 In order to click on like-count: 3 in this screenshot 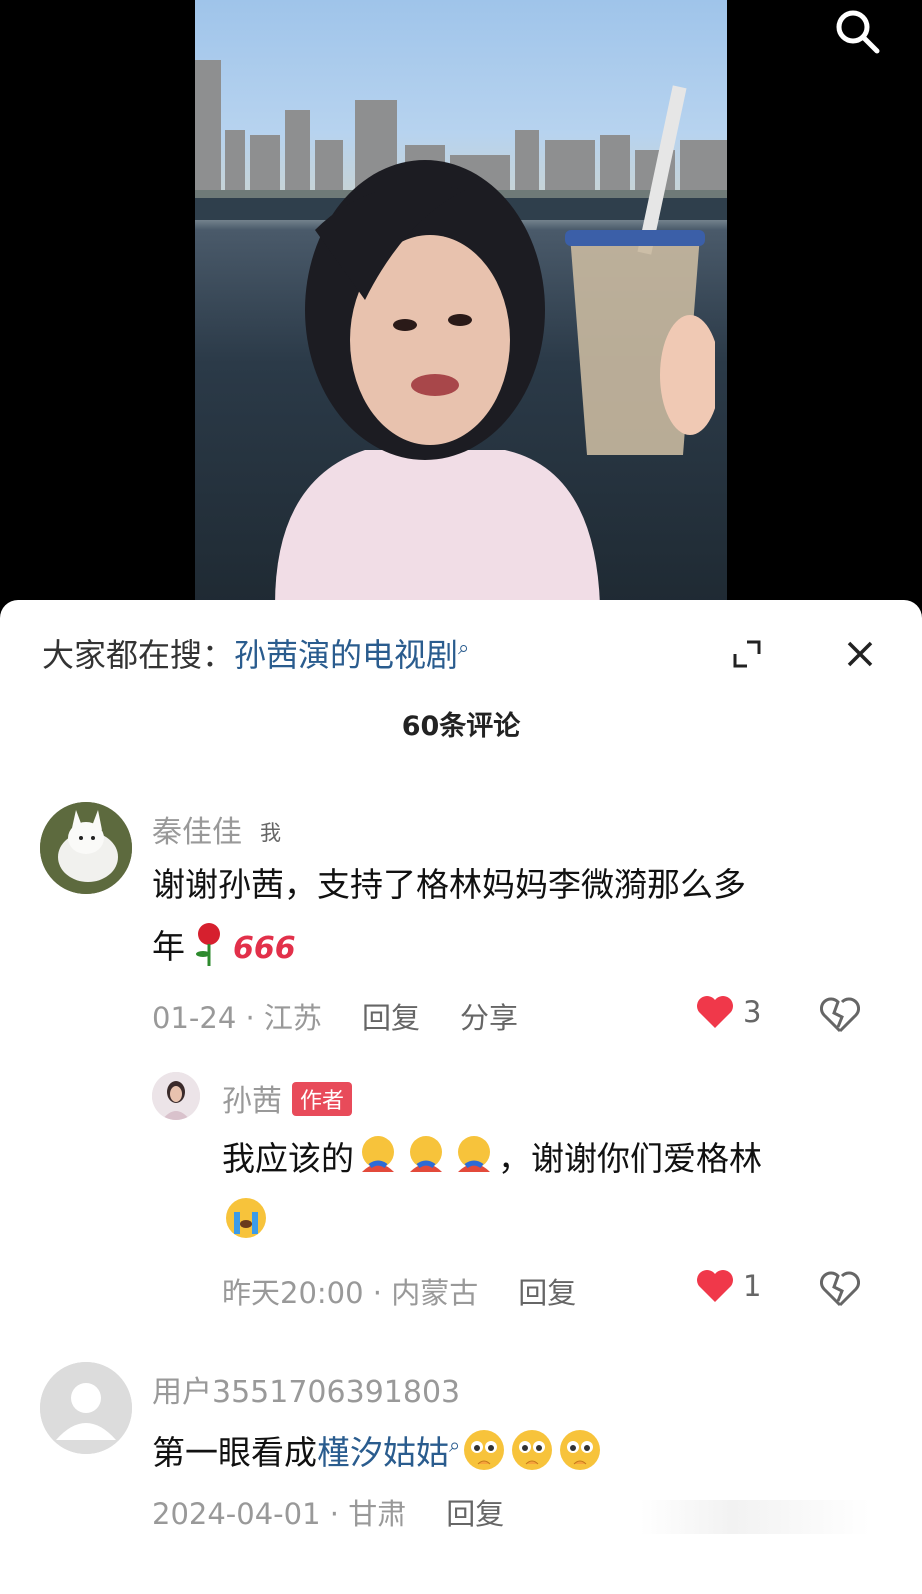, I will do `click(752, 1012)`.